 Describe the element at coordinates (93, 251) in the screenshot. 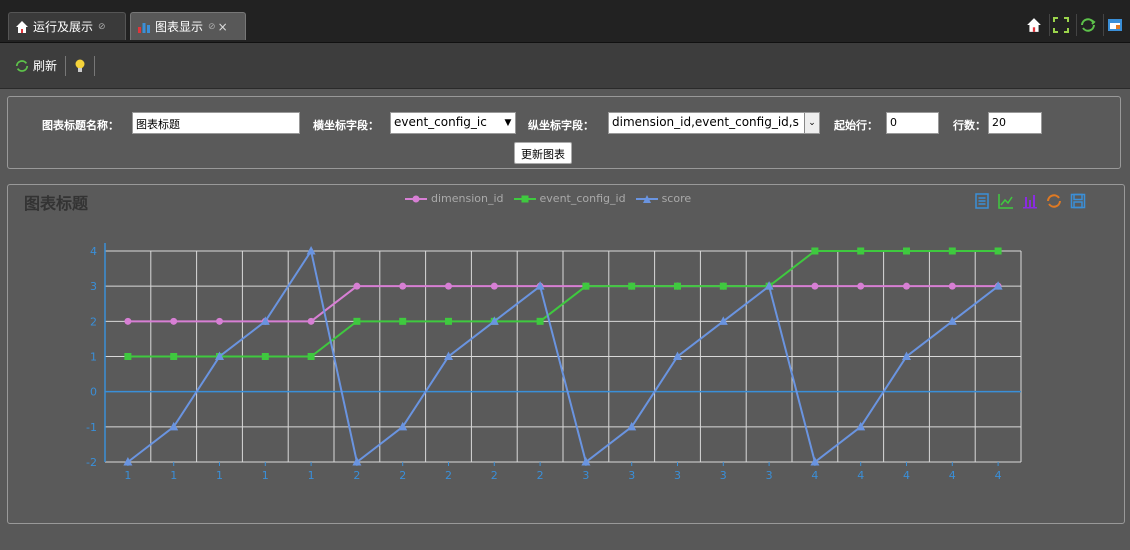

I see `y-tick-label: 4` at that location.